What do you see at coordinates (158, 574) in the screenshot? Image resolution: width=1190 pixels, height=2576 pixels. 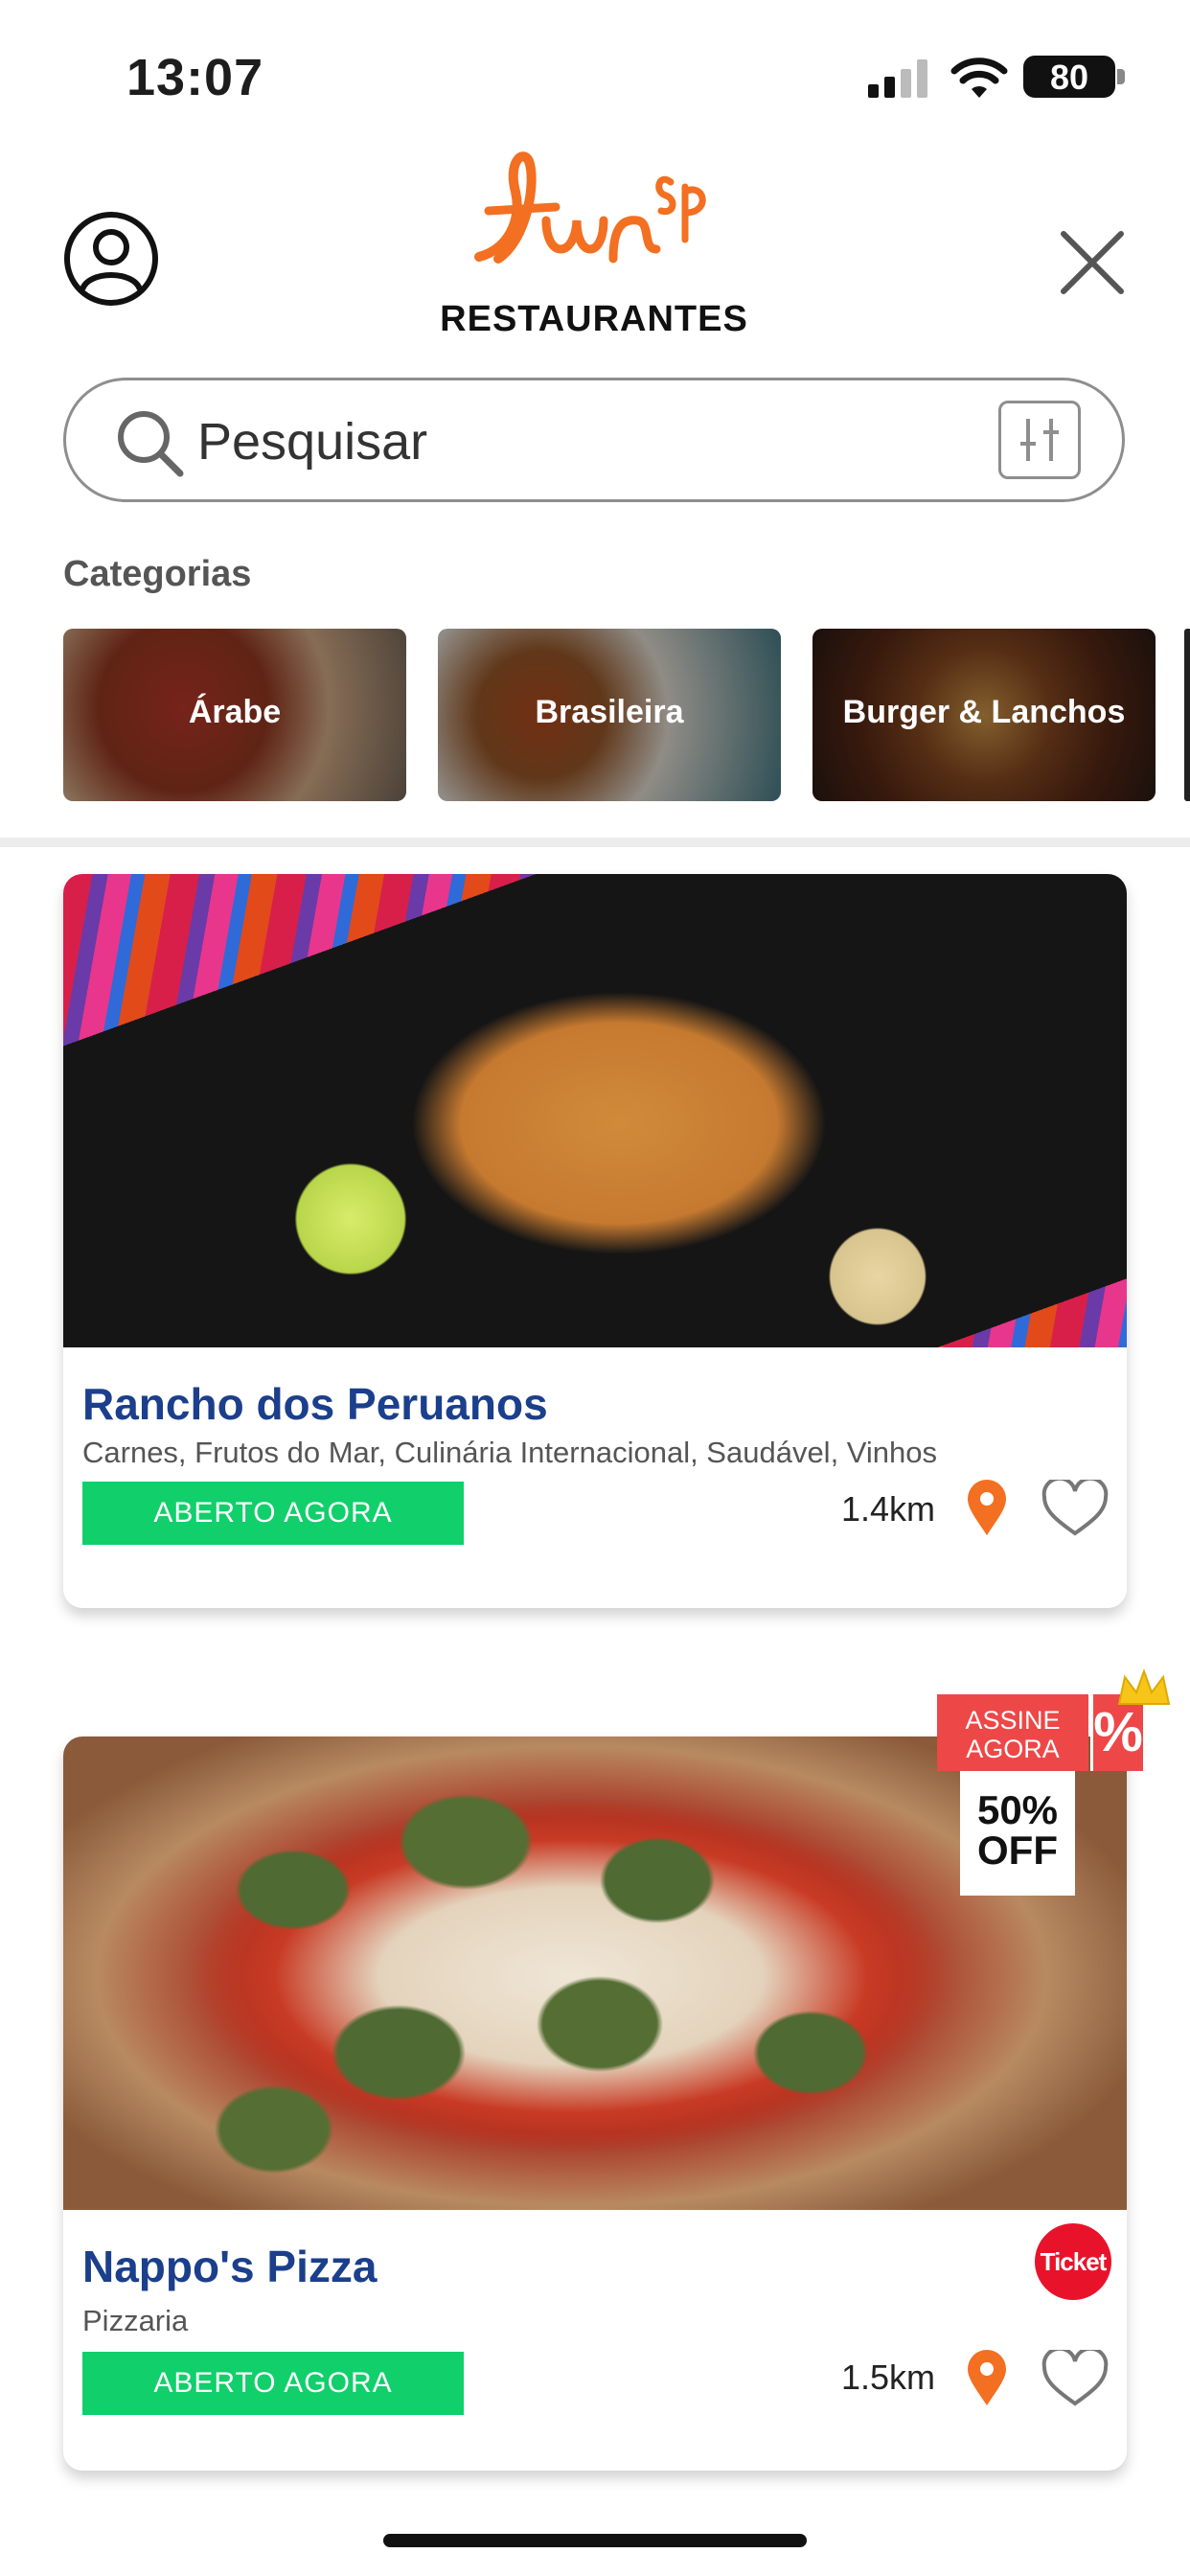 I see `categories-title: Categorias` at bounding box center [158, 574].